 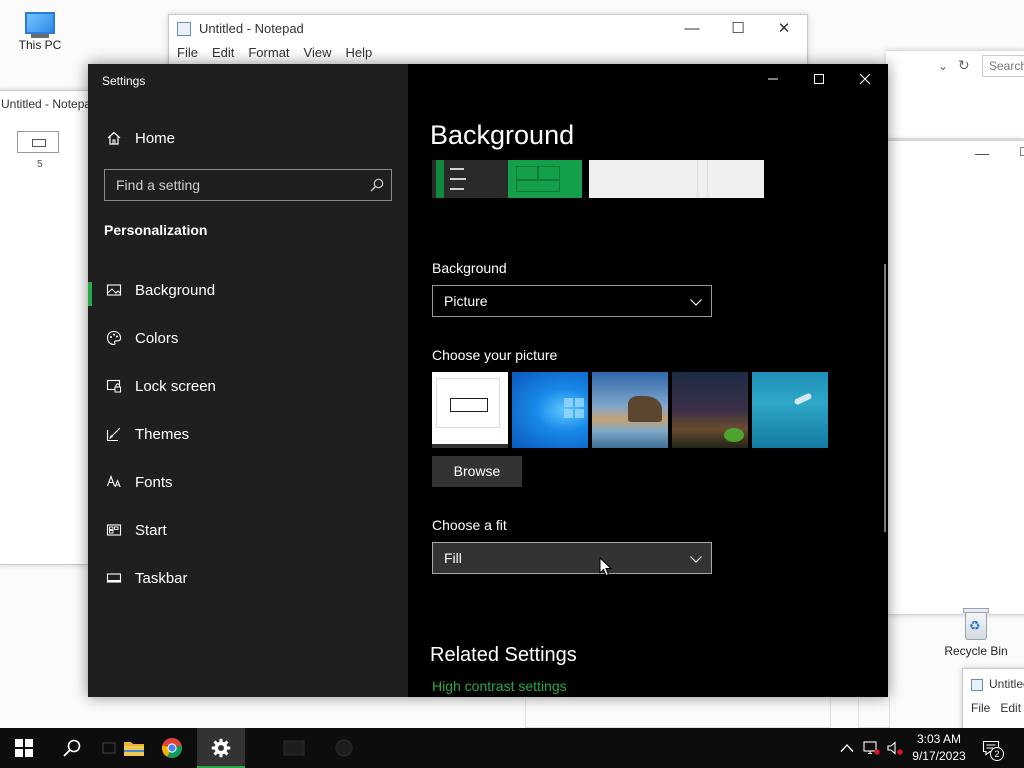 I want to click on background-window-right: — ☐, so click(x=955, y=377).